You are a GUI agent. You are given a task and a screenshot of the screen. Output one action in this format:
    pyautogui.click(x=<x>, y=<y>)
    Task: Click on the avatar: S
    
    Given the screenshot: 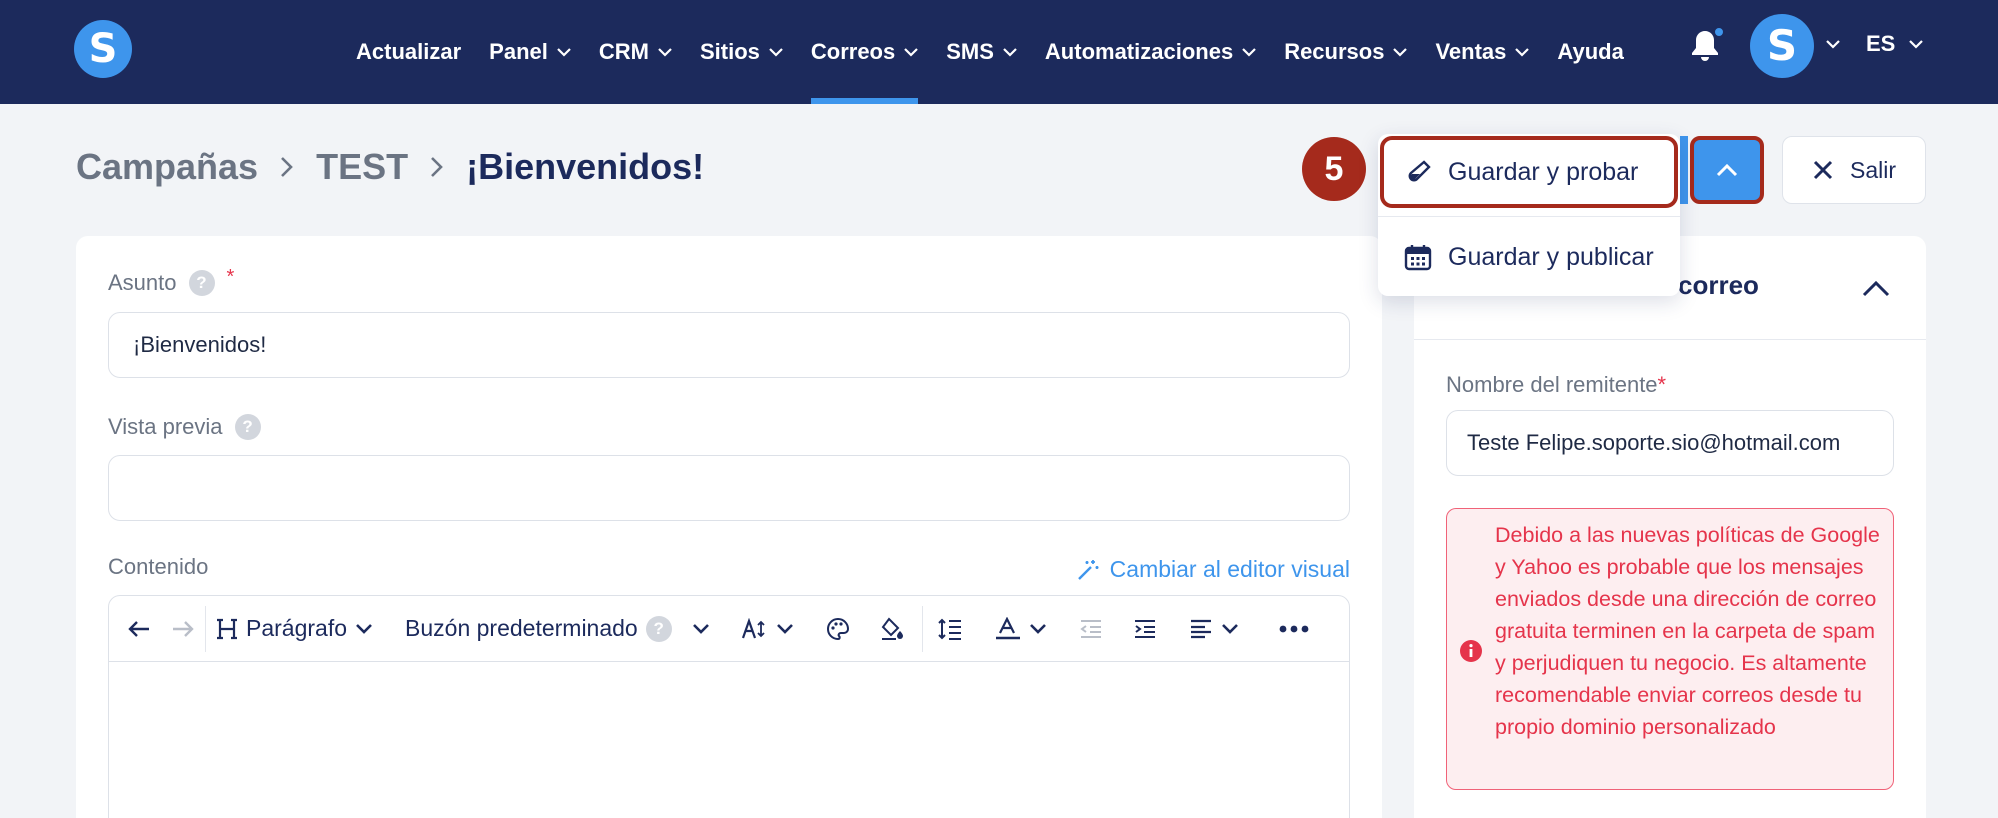 What is the action you would take?
    pyautogui.click(x=1782, y=46)
    